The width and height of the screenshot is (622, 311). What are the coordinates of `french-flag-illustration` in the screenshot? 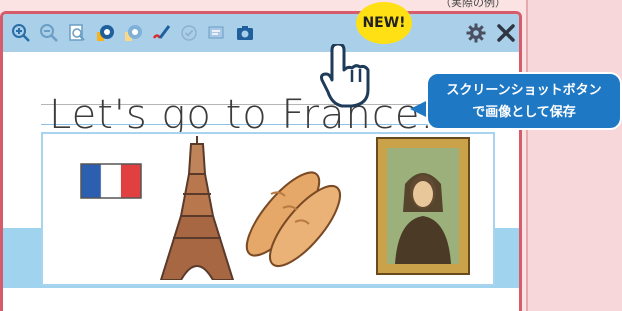 It's located at (111, 181).